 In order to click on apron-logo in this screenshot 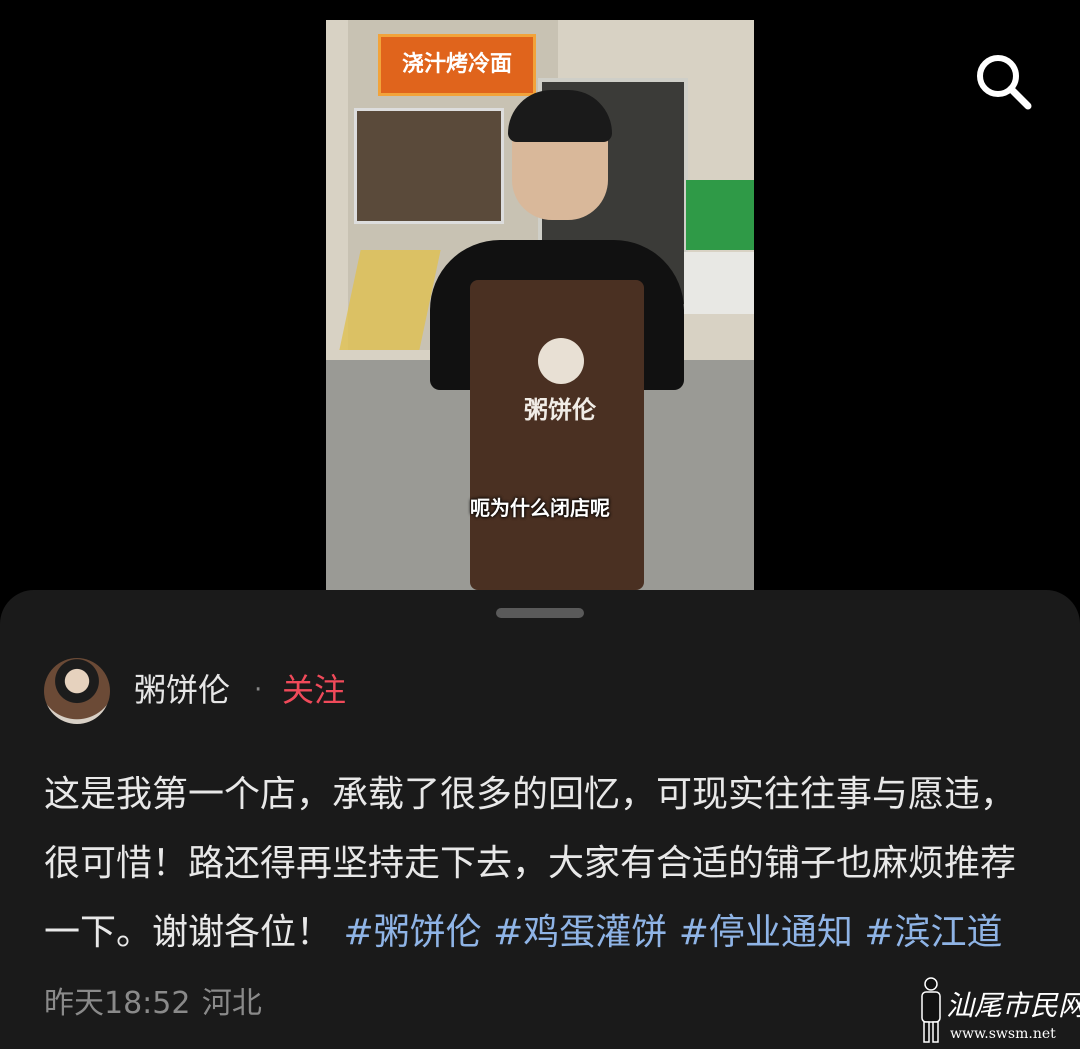, I will do `click(561, 361)`.